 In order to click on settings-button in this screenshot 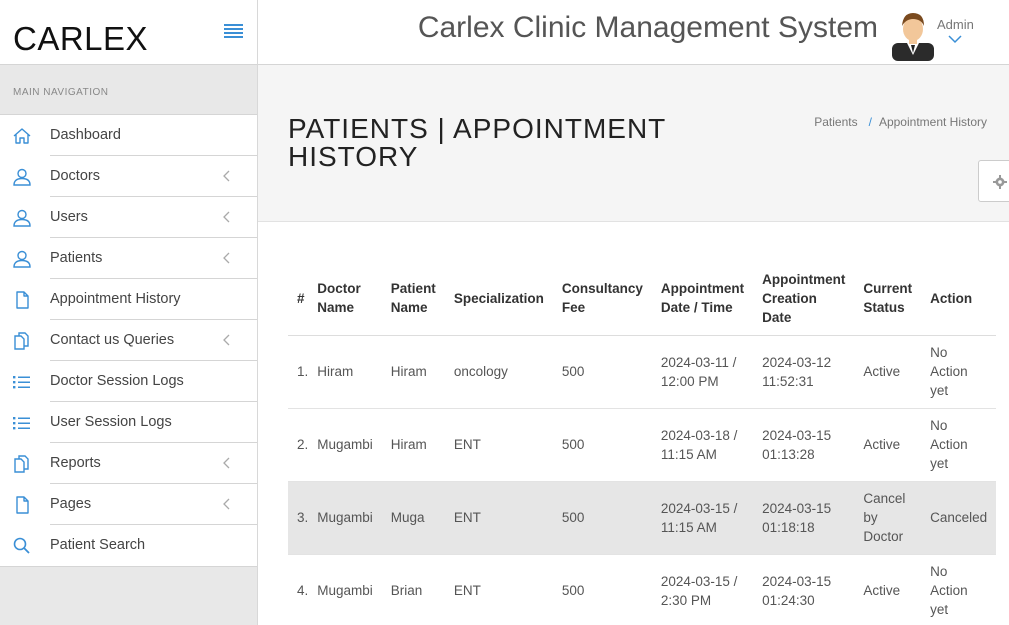, I will do `click(993, 181)`.